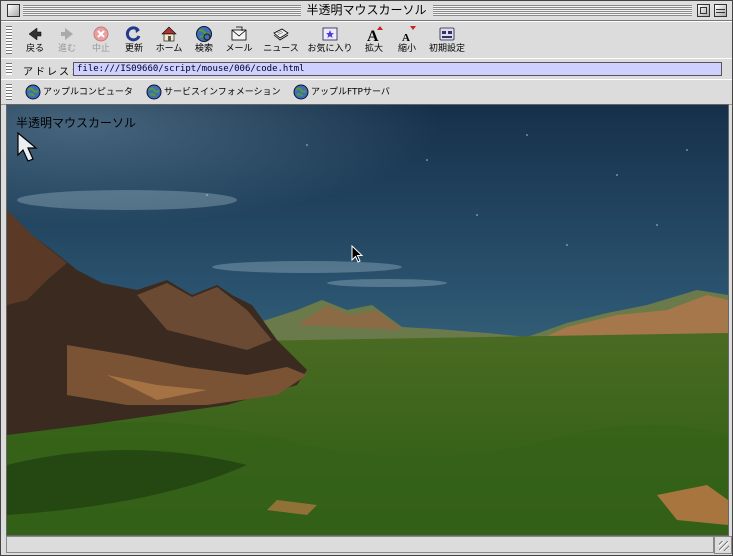 The image size is (733, 556). I want to click on mail-label: メール, so click(239, 49).